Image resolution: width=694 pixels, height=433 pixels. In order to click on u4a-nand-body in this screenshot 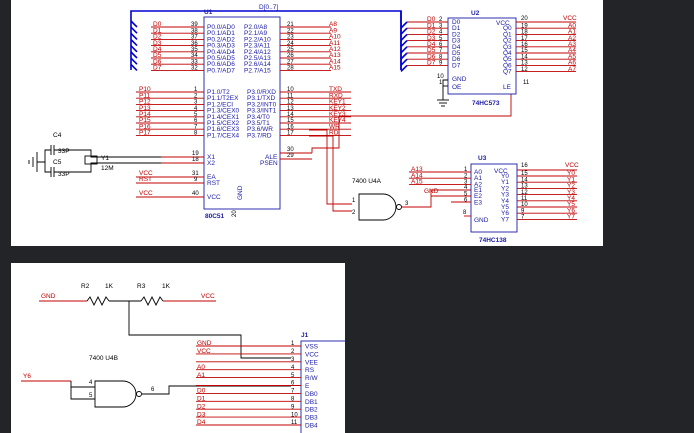, I will do `click(377, 207)`.